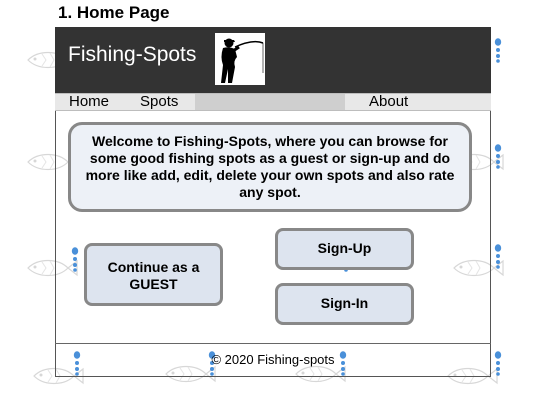 Image resolution: width=538 pixels, height=404 pixels. What do you see at coordinates (153, 274) in the screenshot?
I see `continue-as-guest-button: Continue as a GUEST` at bounding box center [153, 274].